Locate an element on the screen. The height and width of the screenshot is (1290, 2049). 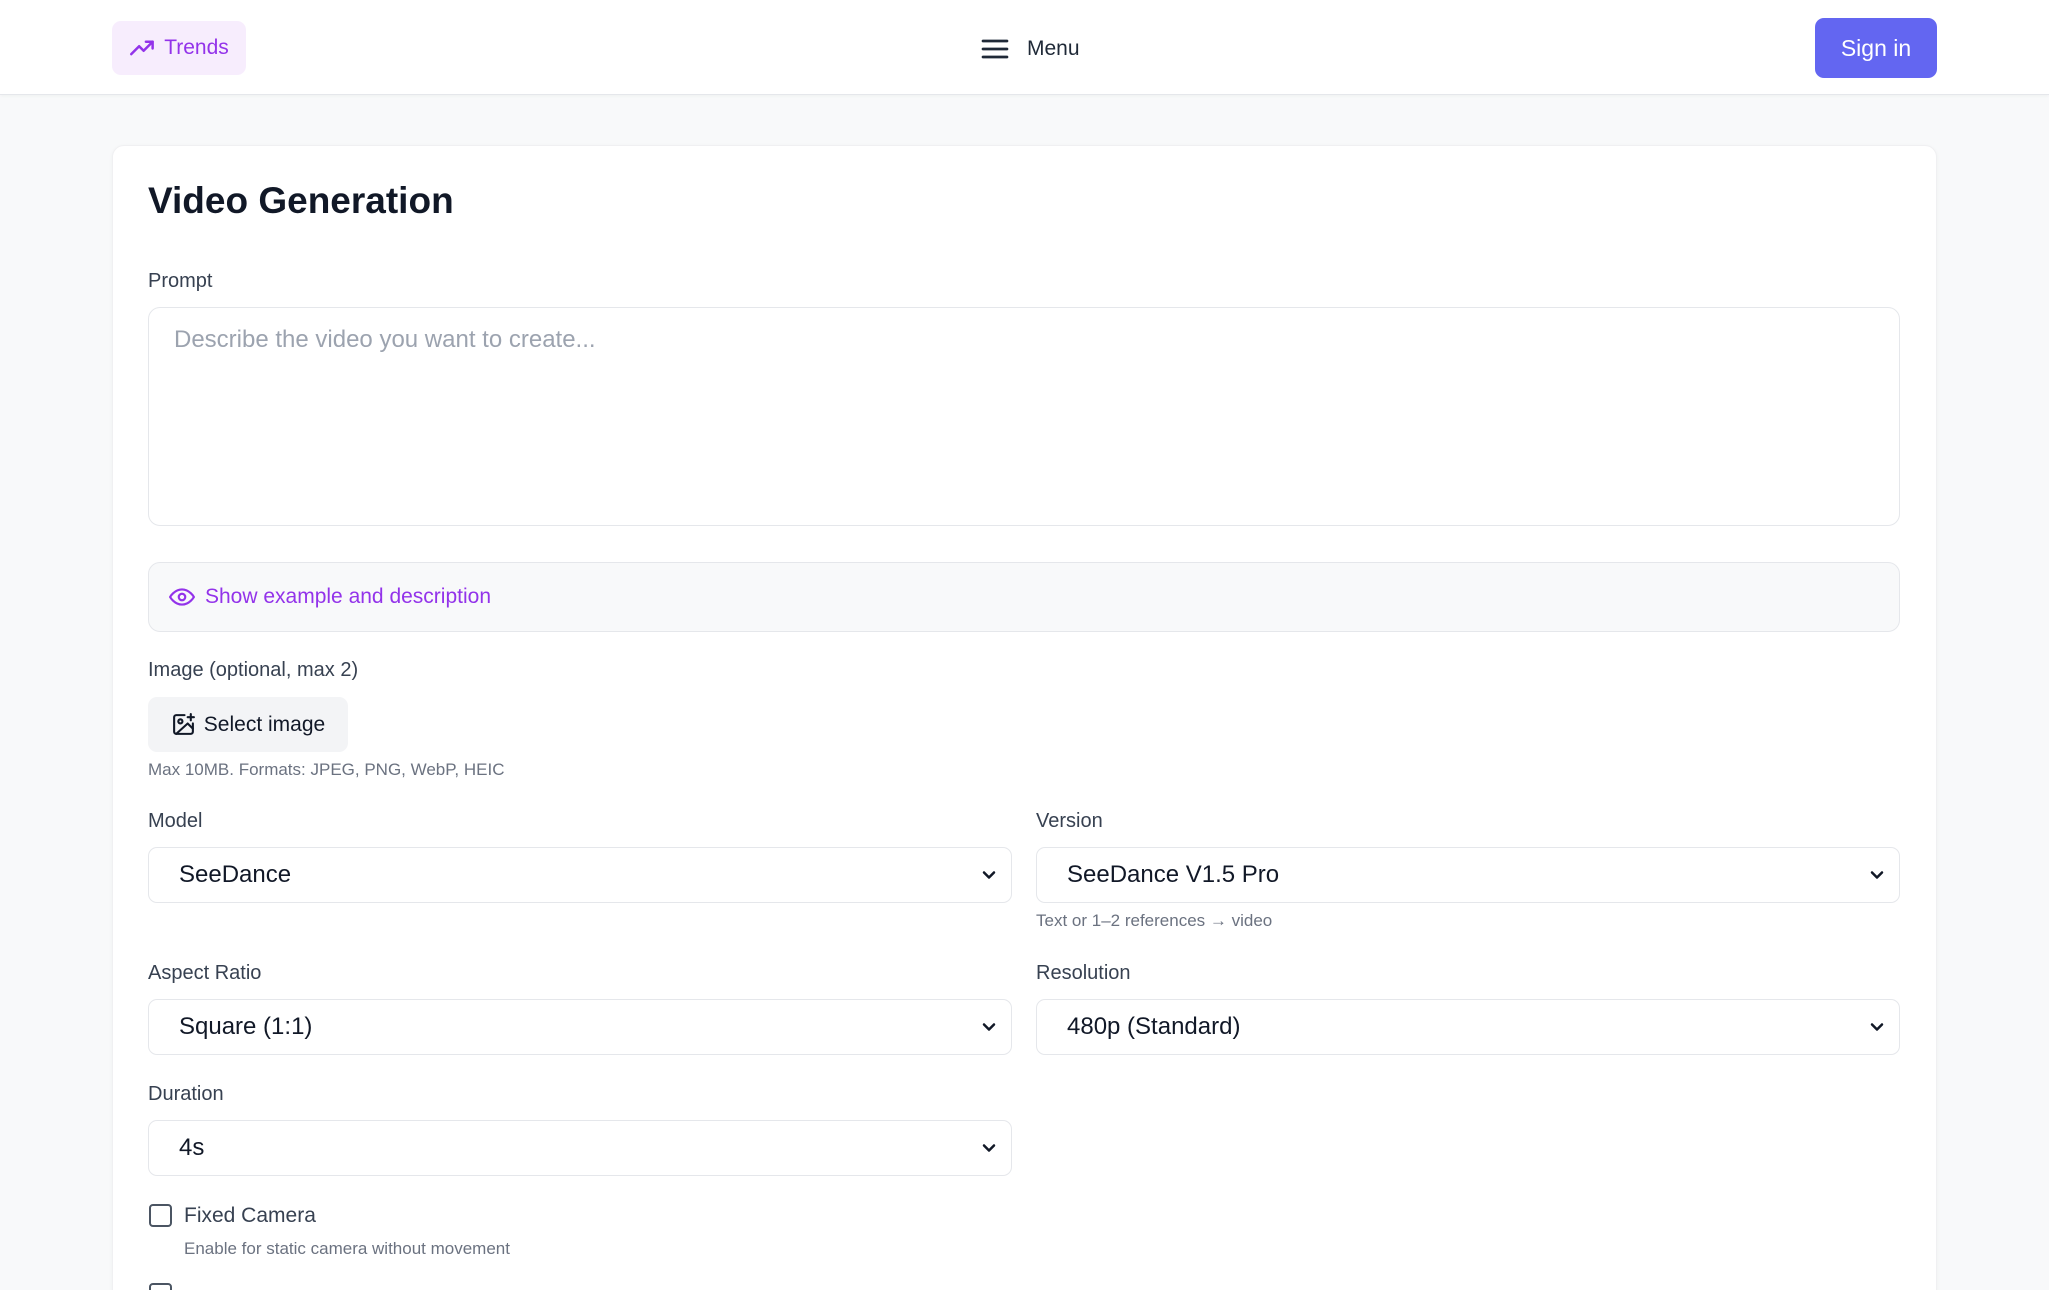
duration-select: 4s is located at coordinates (580, 1148).